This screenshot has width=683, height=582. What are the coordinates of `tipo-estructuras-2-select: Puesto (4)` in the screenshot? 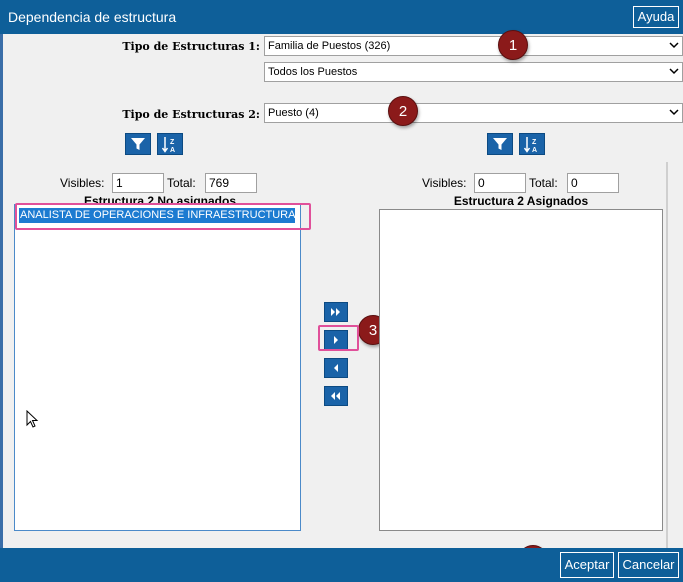 It's located at (473, 113).